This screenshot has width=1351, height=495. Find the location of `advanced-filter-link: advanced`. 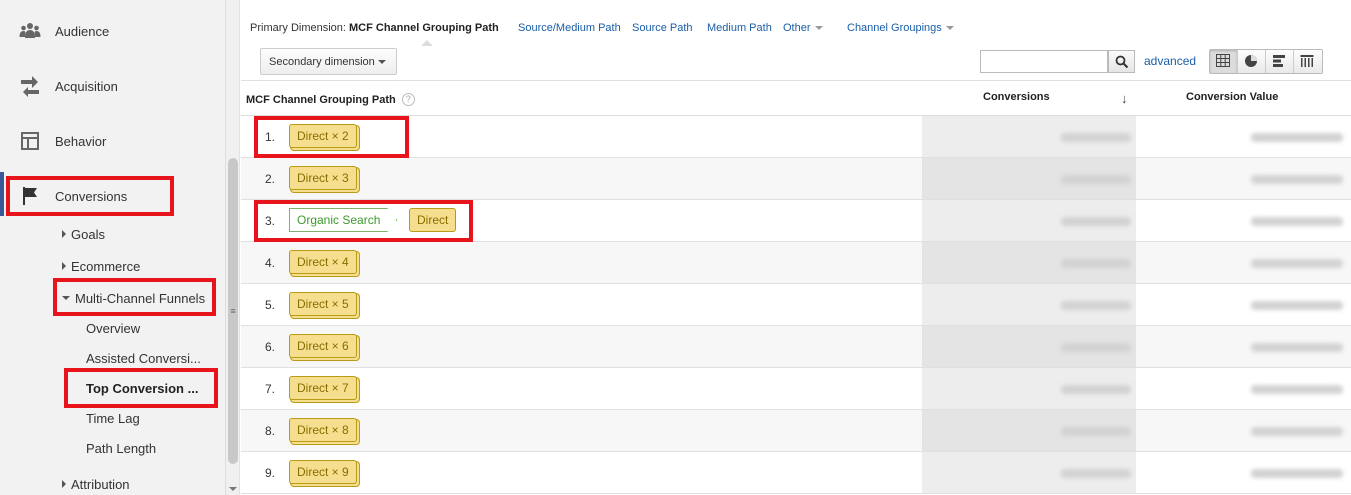

advanced-filter-link: advanced is located at coordinates (1170, 61).